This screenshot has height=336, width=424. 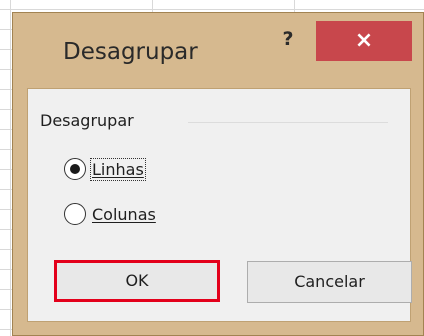 What do you see at coordinates (329, 282) in the screenshot?
I see `cancel-button: Cancelar` at bounding box center [329, 282].